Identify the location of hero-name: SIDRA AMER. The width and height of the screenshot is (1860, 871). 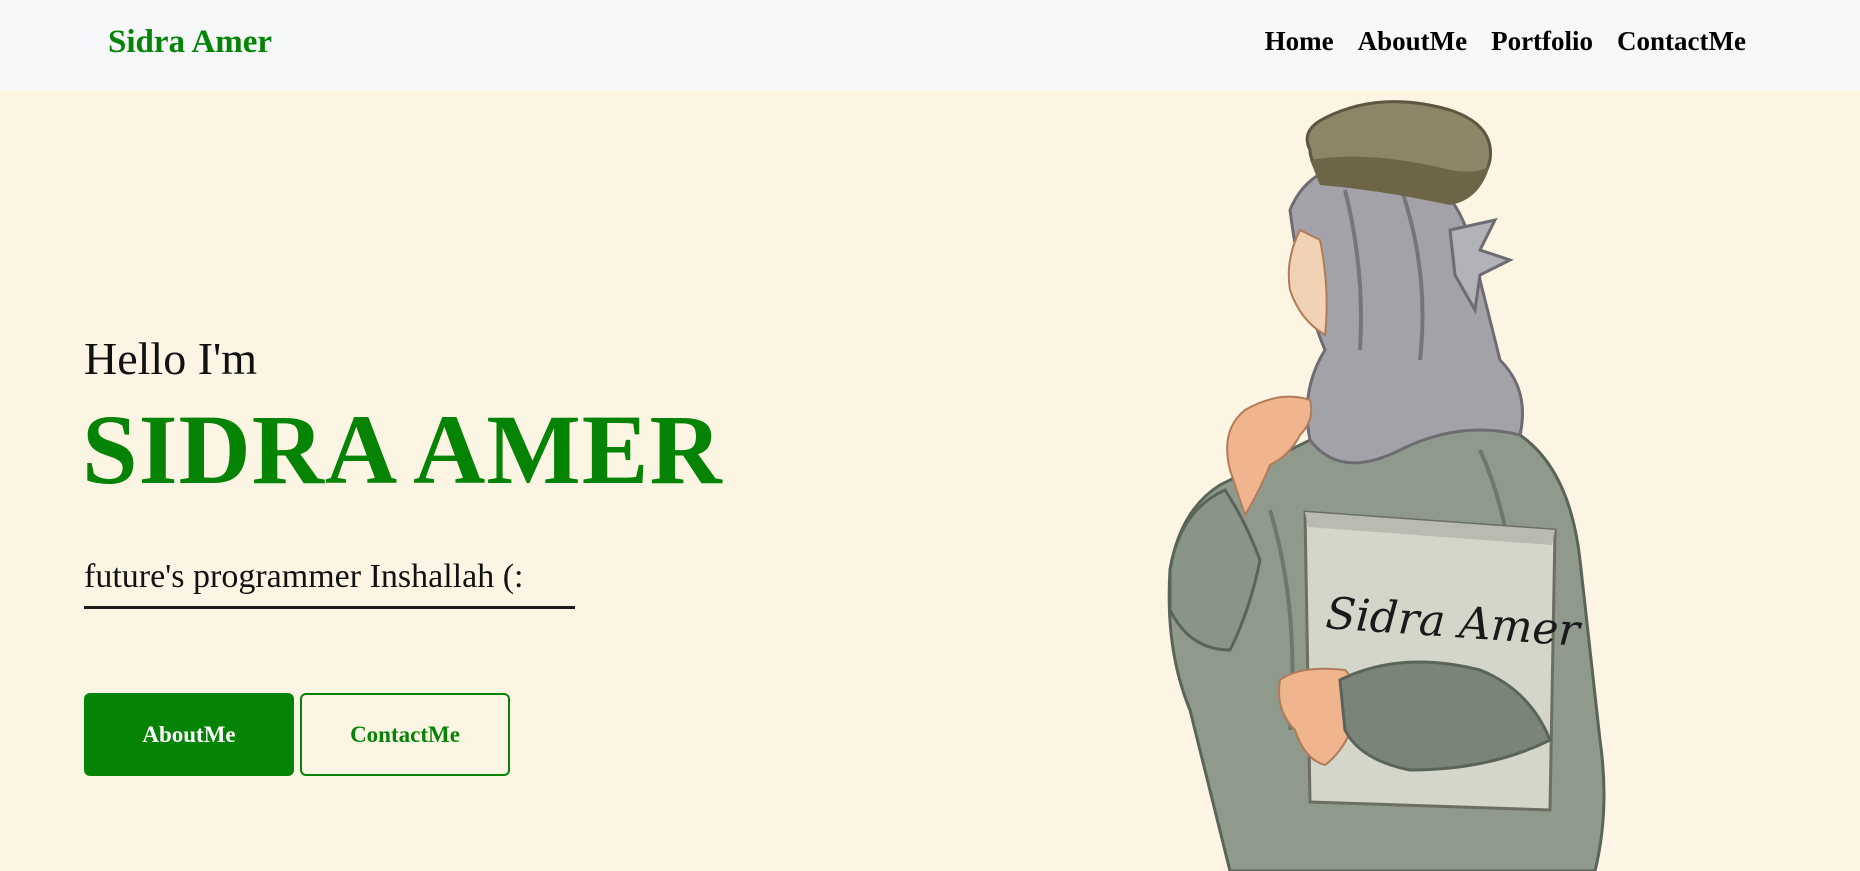
(402, 449).